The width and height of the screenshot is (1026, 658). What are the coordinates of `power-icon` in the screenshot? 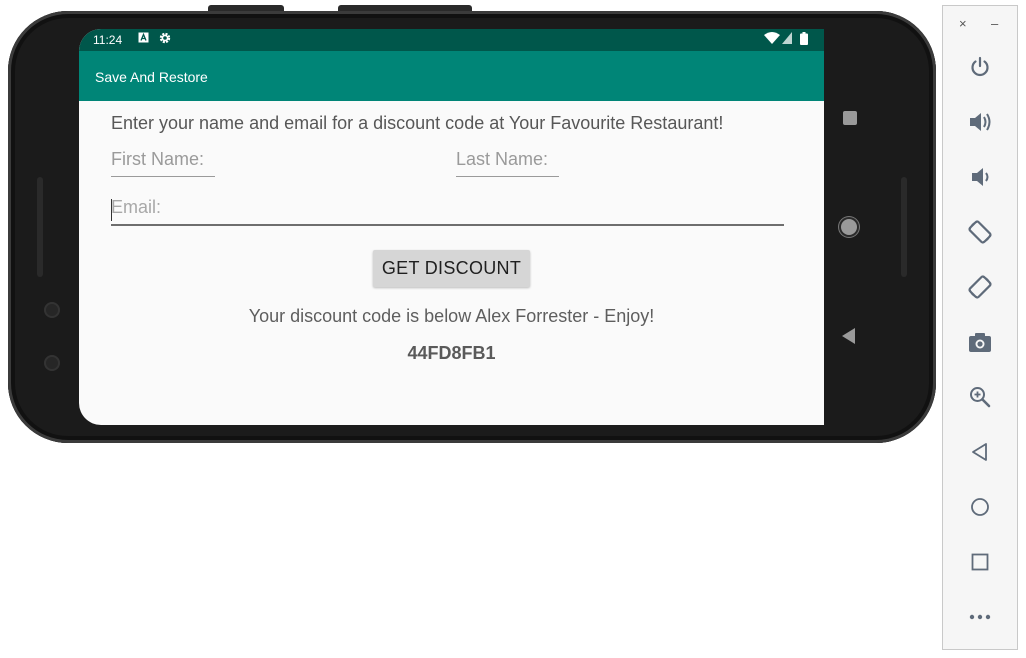 It's located at (980, 66).